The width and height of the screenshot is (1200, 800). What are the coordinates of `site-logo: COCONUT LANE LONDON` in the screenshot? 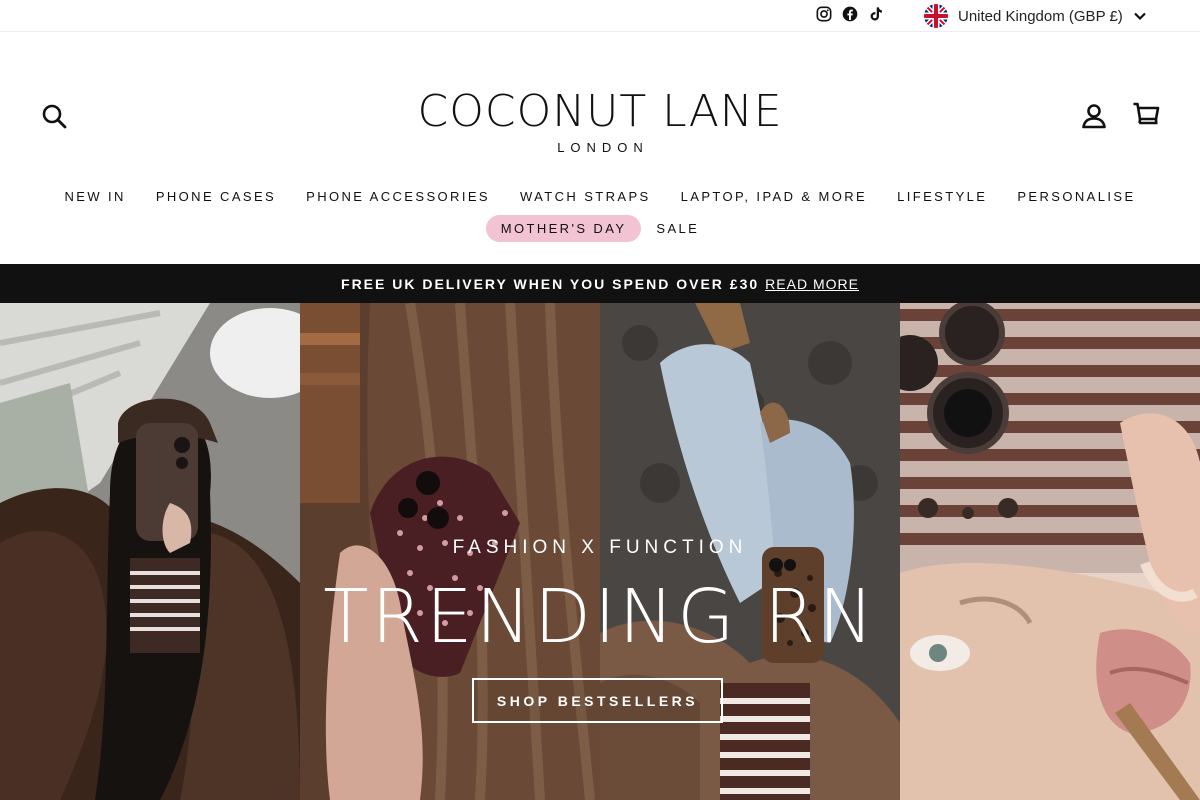 It's located at (600, 120).